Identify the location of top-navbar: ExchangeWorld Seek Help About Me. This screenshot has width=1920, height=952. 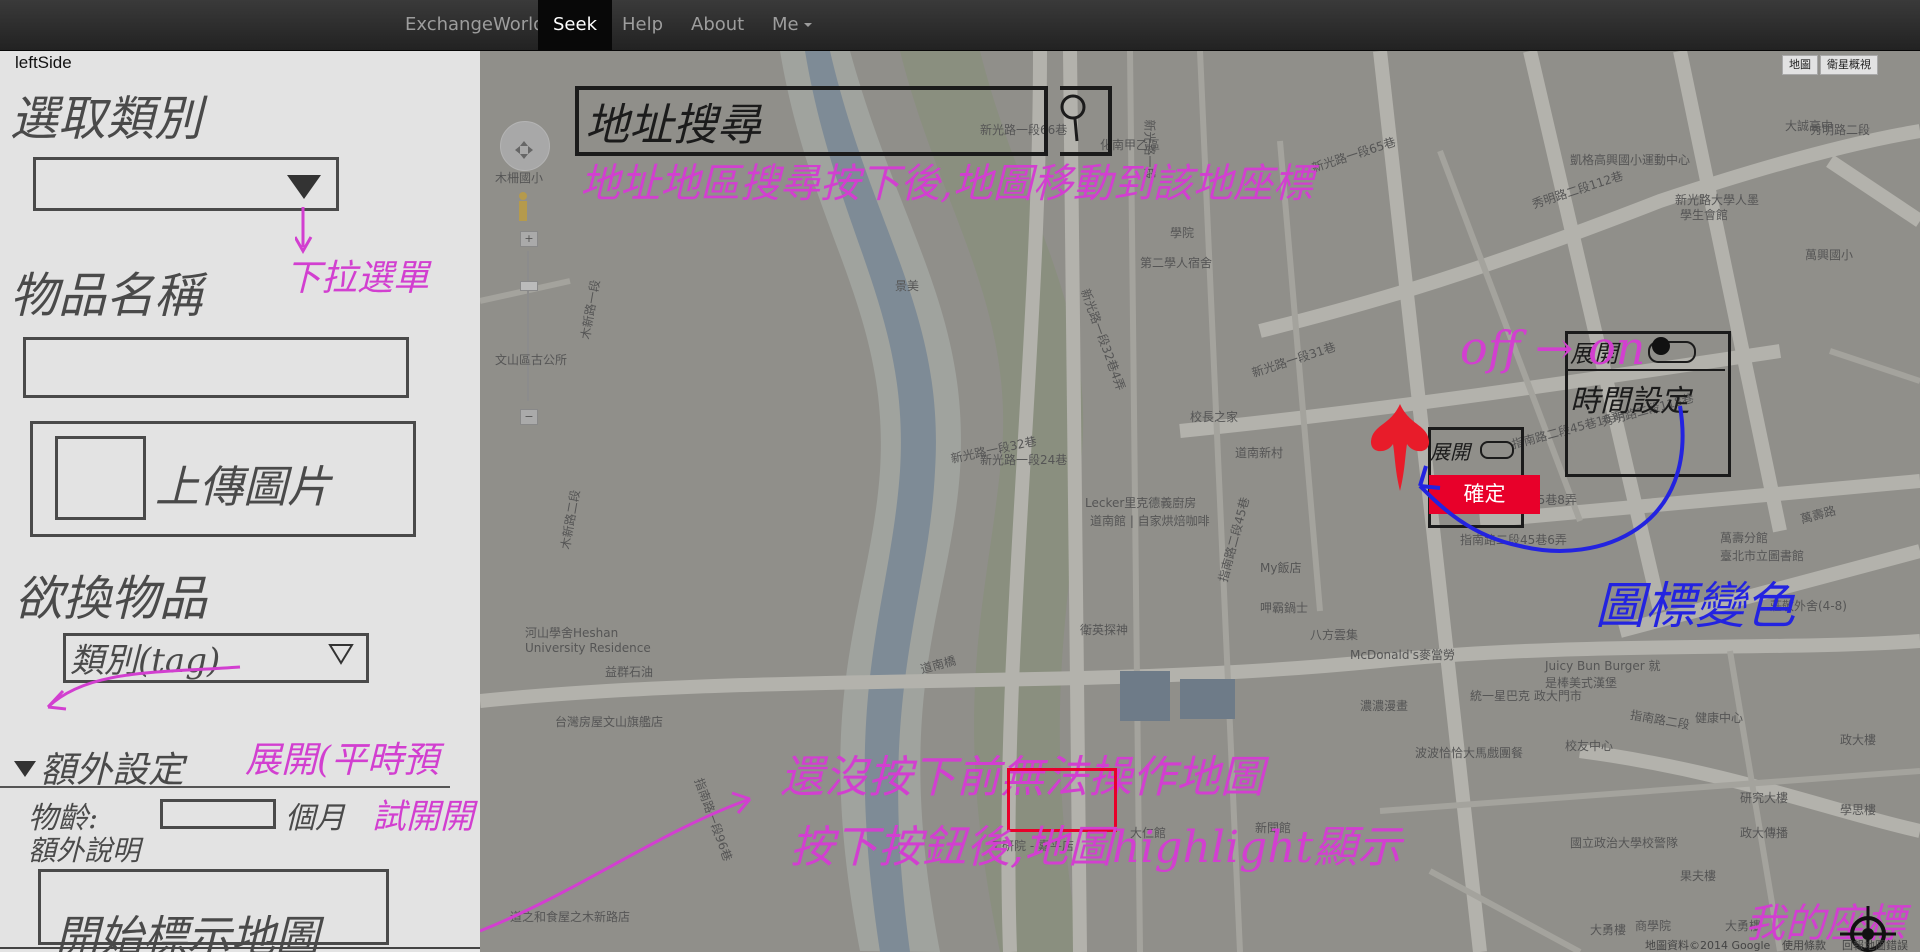
(960, 25).